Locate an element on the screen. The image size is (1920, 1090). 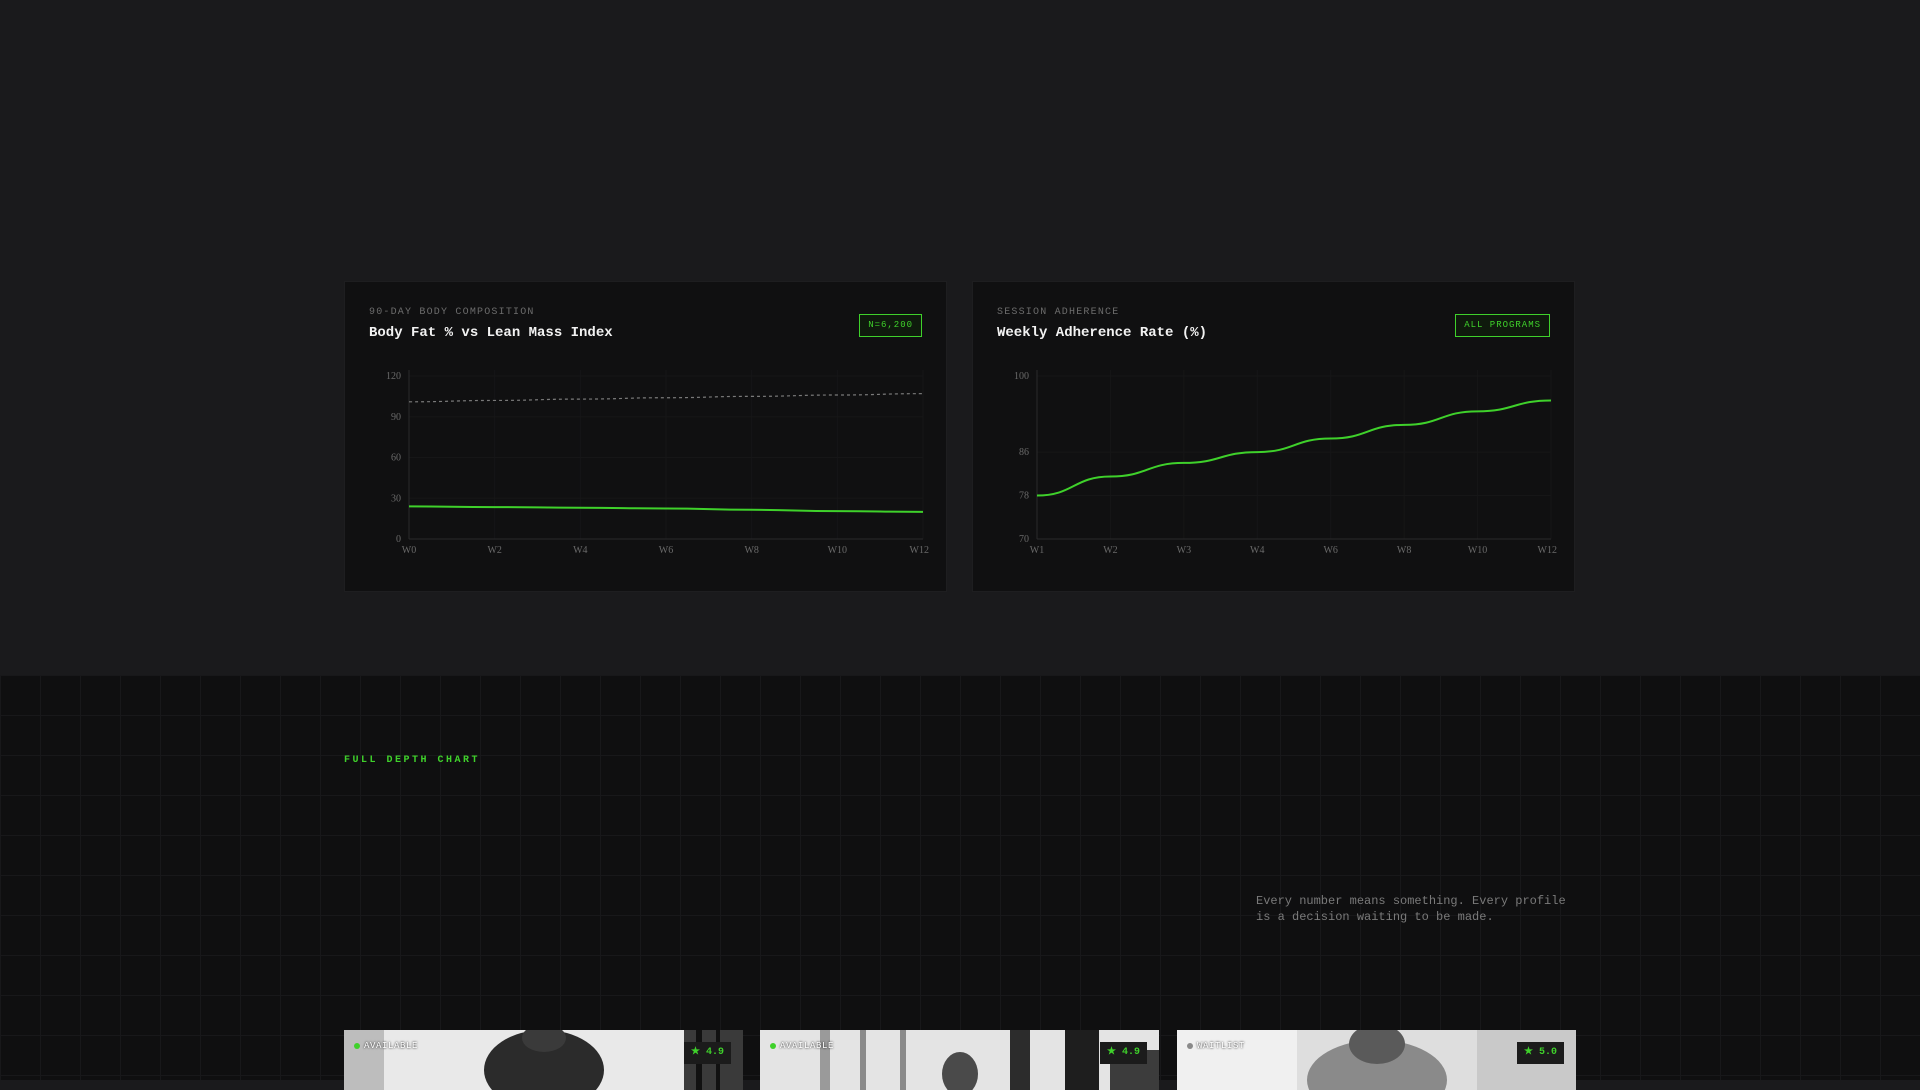
body-composition-chart: 0 30 60 90 120 W0 W2 W4 W6 W8 W10 W12 is located at coordinates (657, 463).